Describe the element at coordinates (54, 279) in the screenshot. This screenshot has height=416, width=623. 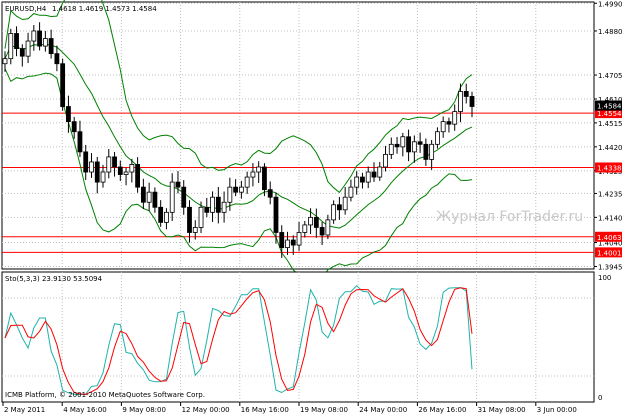
I see `oscillator-label: Sto(5,3,3) 23.9130 53.5094` at that location.